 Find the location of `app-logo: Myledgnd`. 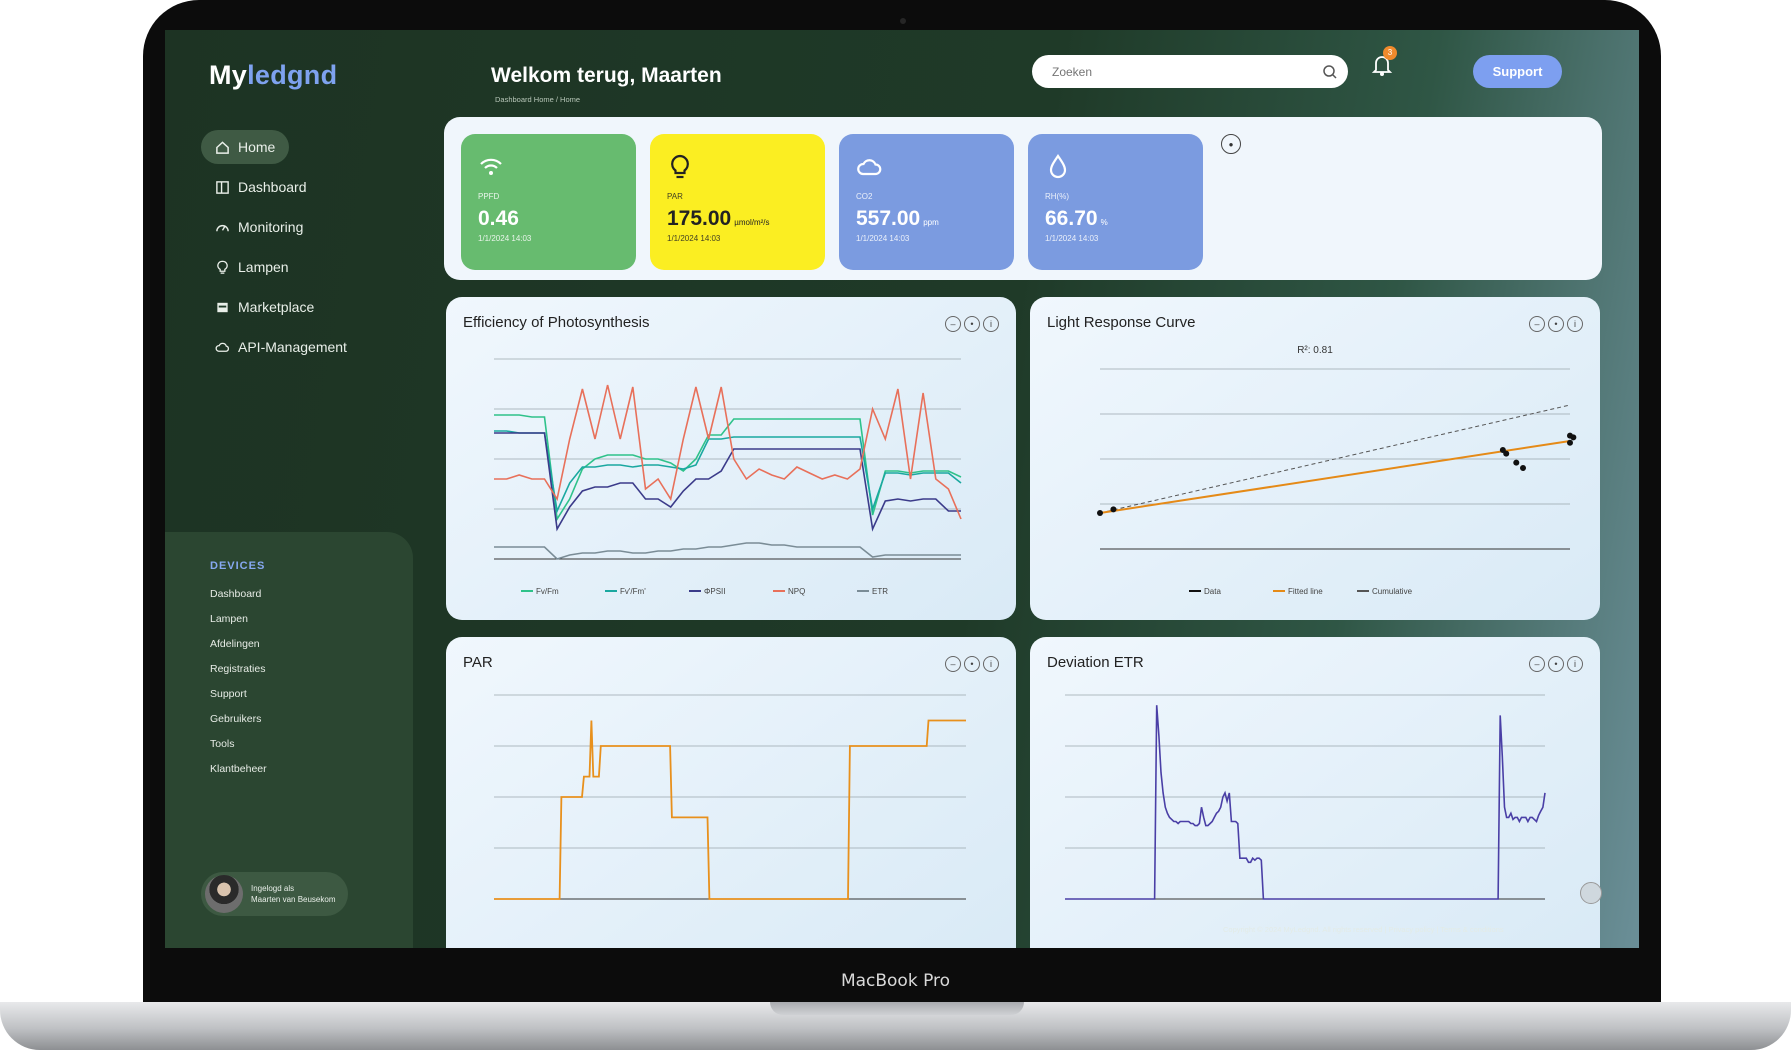

app-logo: Myledgnd is located at coordinates (273, 75).